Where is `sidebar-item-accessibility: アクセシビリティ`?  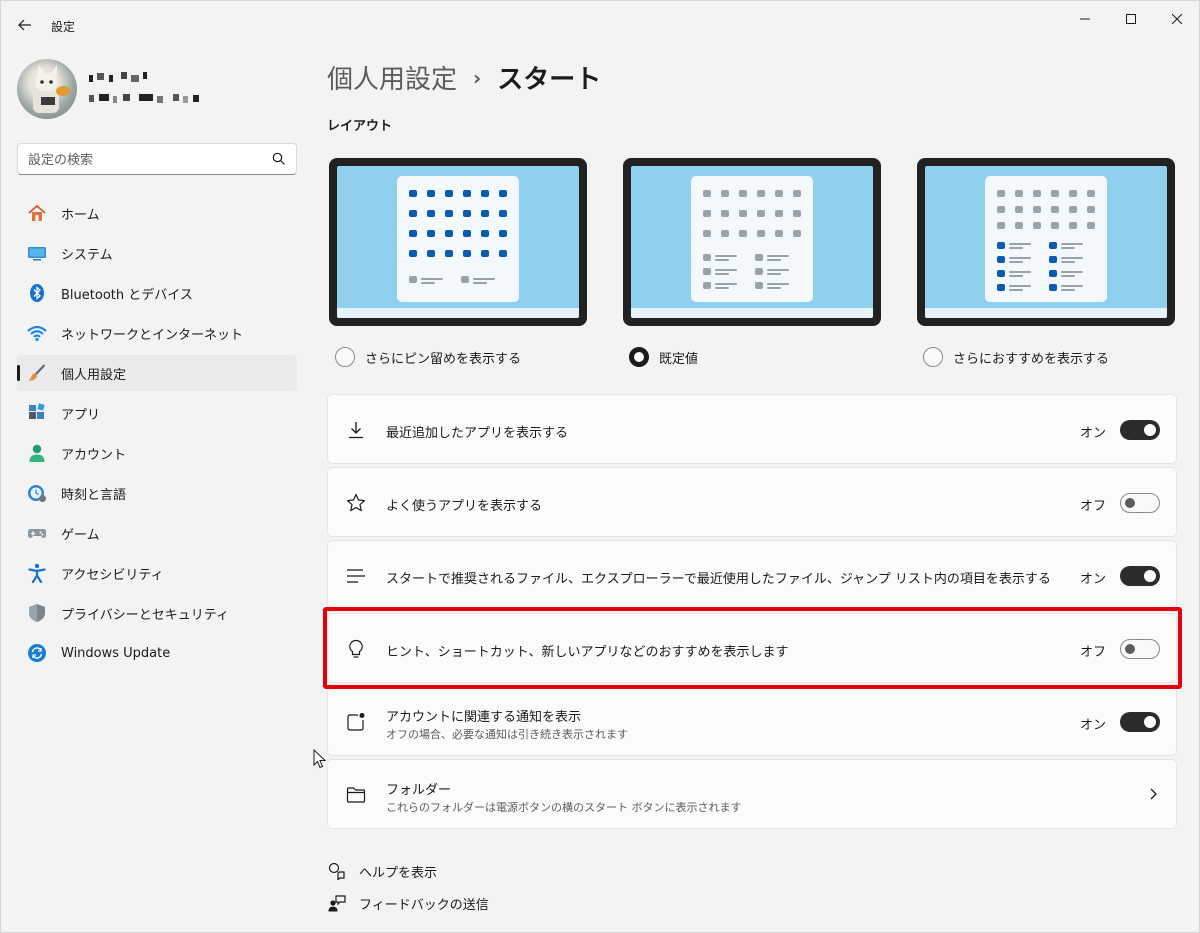 sidebar-item-accessibility: アクセシビリティ is located at coordinates (157, 573).